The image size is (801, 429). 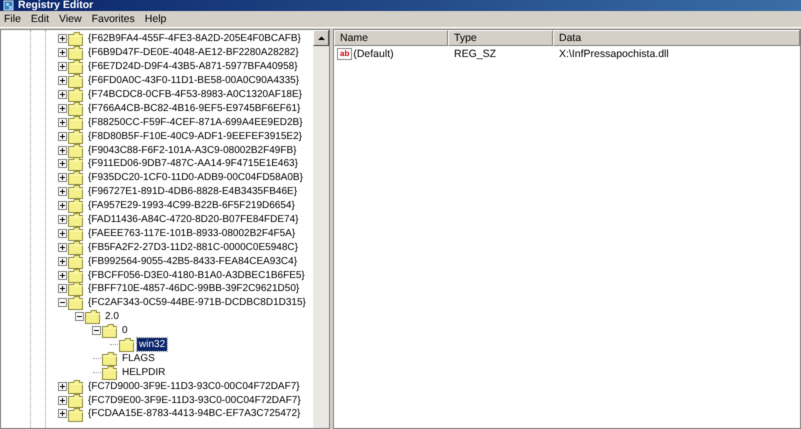 What do you see at coordinates (71, 19) in the screenshot?
I see `menu-item: View` at bounding box center [71, 19].